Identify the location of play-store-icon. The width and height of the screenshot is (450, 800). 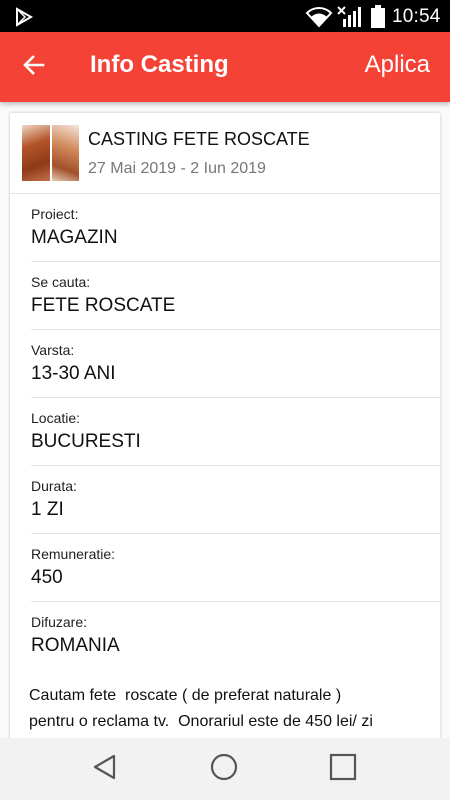
(24, 19).